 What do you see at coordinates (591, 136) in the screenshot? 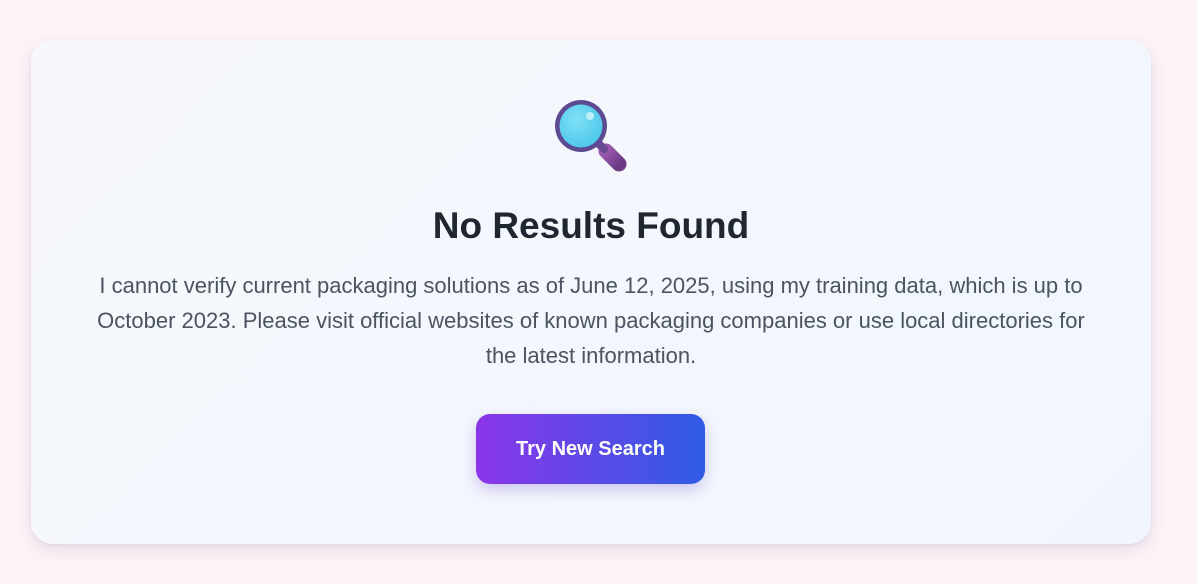
I see `magnifying-glass-icon` at bounding box center [591, 136].